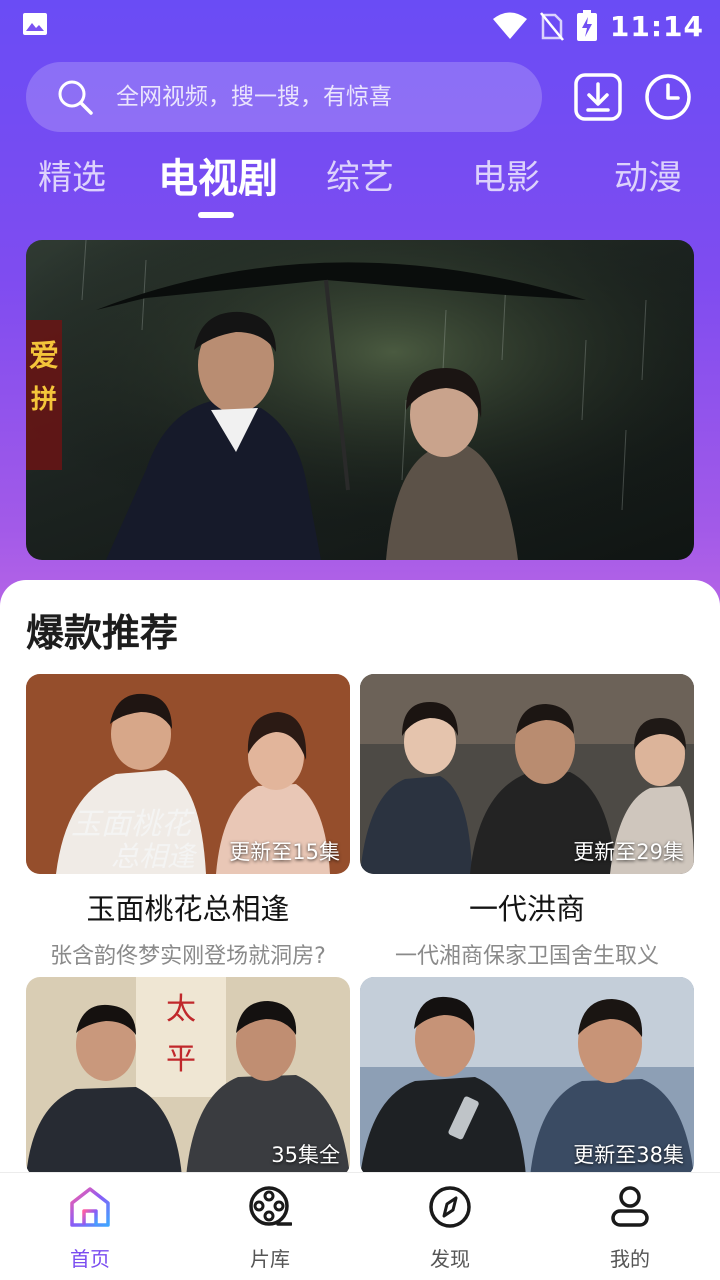 The image size is (720, 1280). What do you see at coordinates (509, 25) in the screenshot?
I see `wifi-icon` at bounding box center [509, 25].